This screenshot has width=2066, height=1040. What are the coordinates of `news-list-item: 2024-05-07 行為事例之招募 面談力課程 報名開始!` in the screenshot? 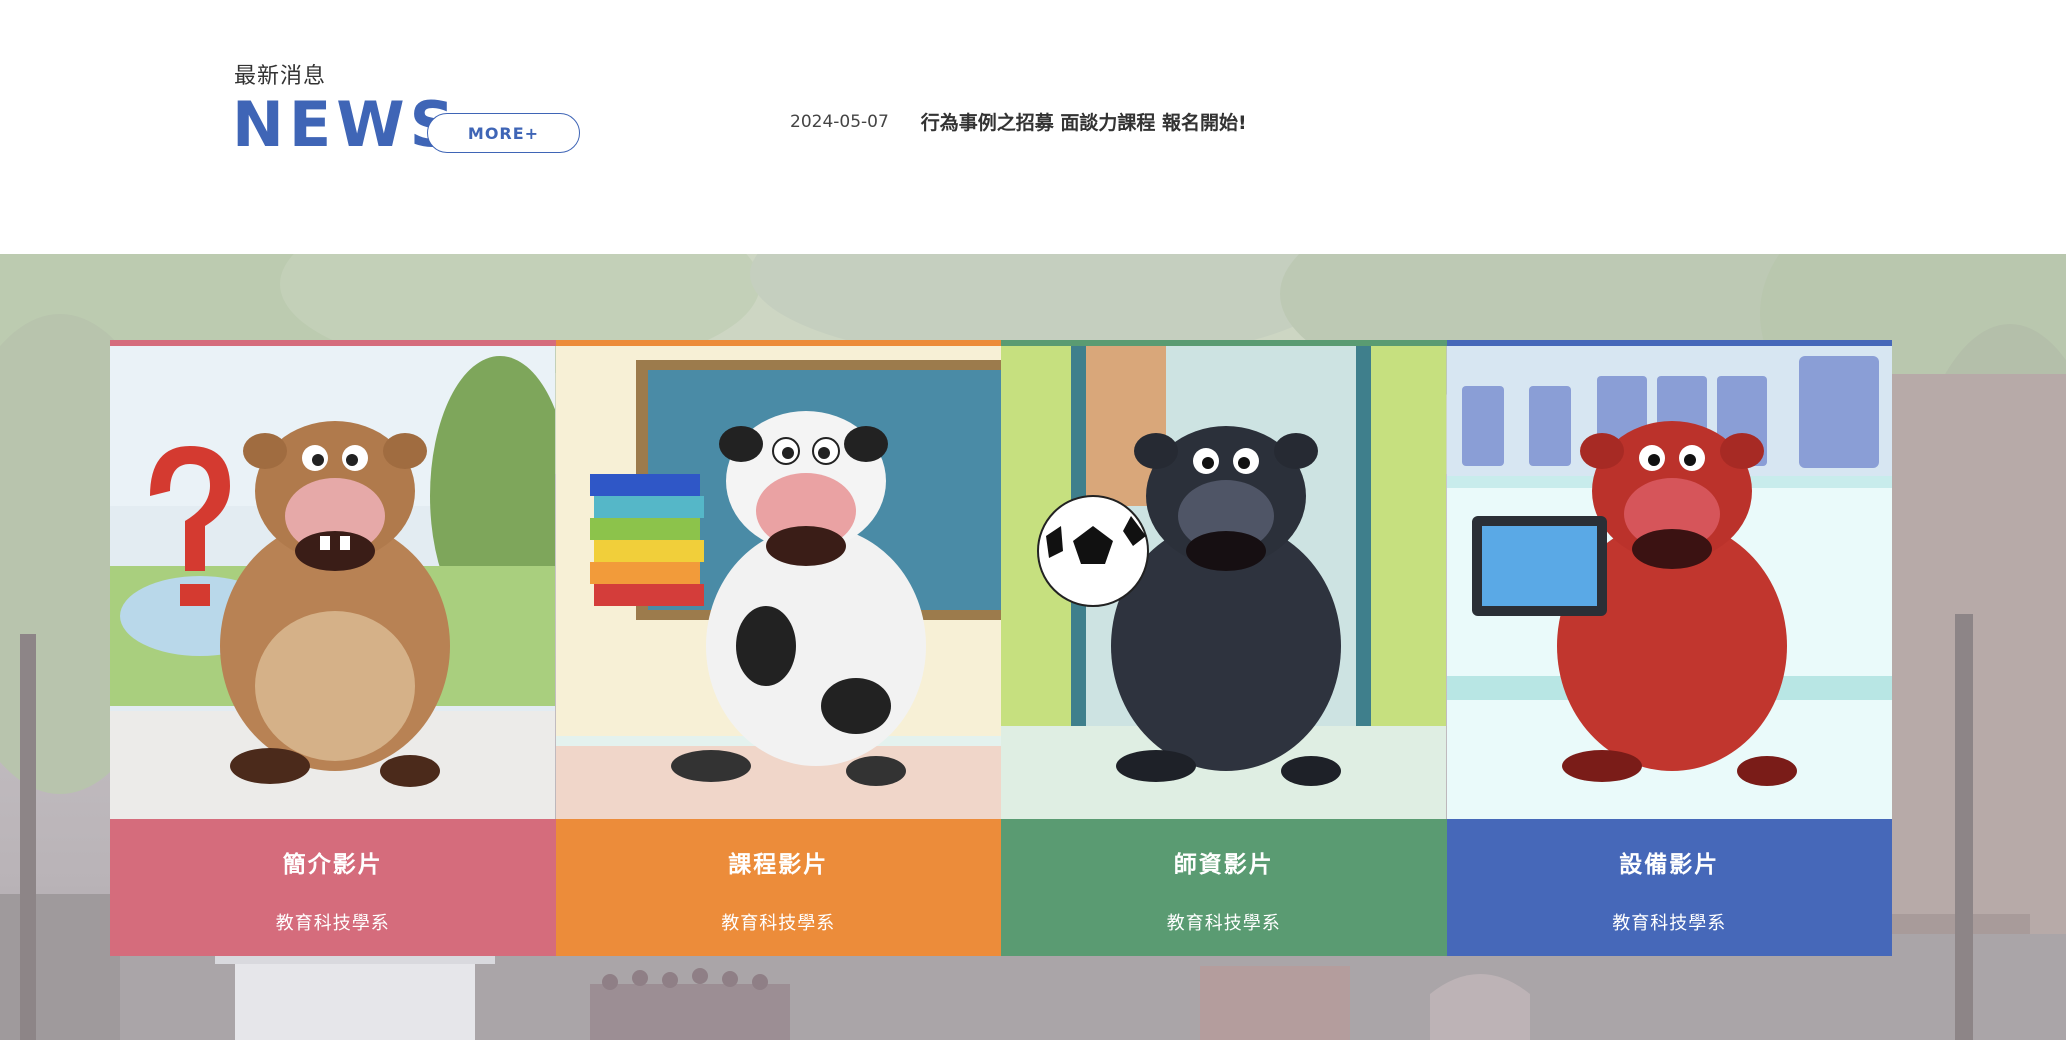 It's located at (1018, 121).